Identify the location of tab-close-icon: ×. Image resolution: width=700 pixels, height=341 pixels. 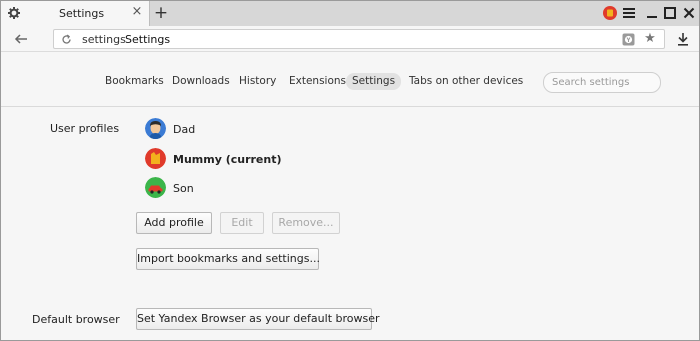
(137, 12).